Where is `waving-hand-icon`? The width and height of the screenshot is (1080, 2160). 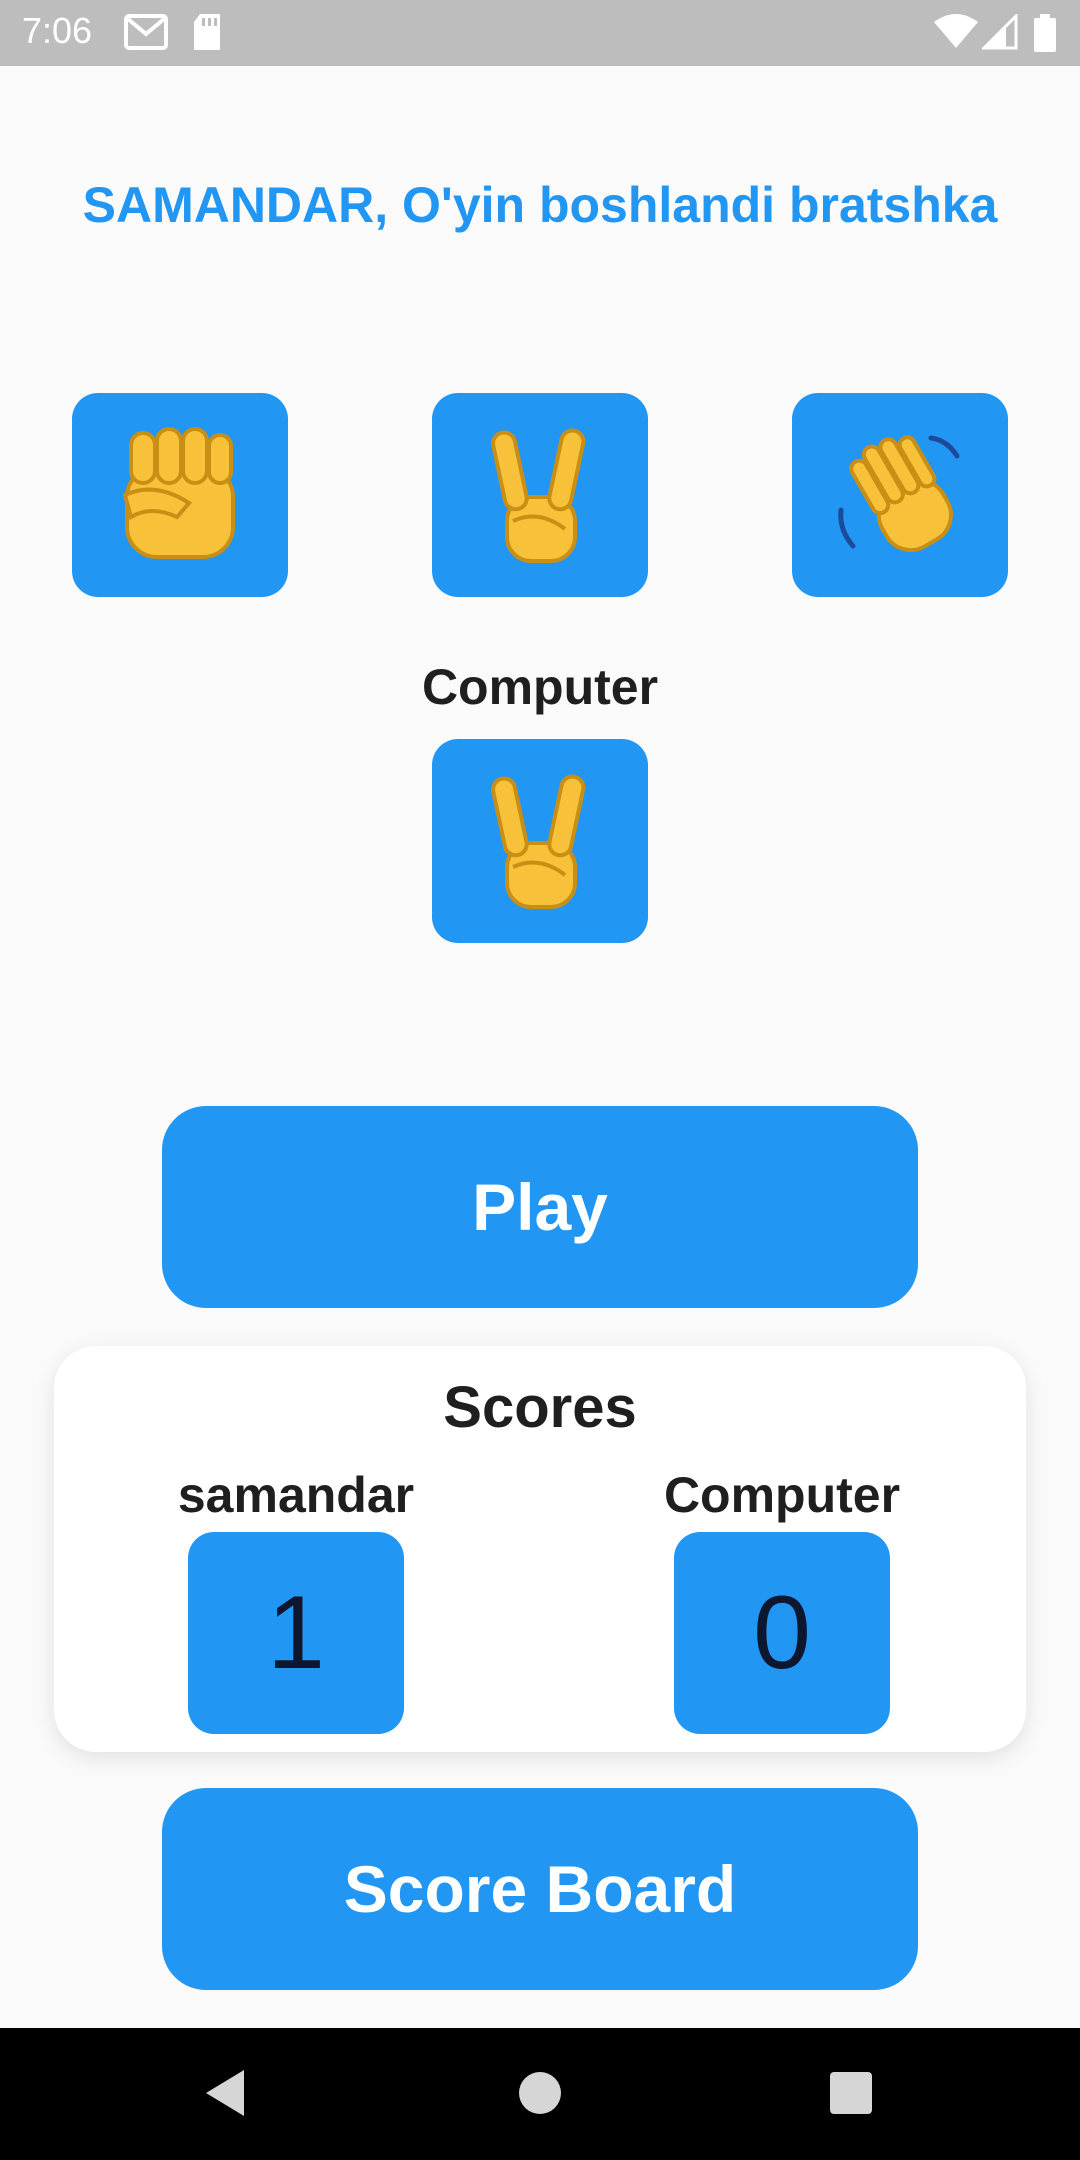 waving-hand-icon is located at coordinates (899, 494).